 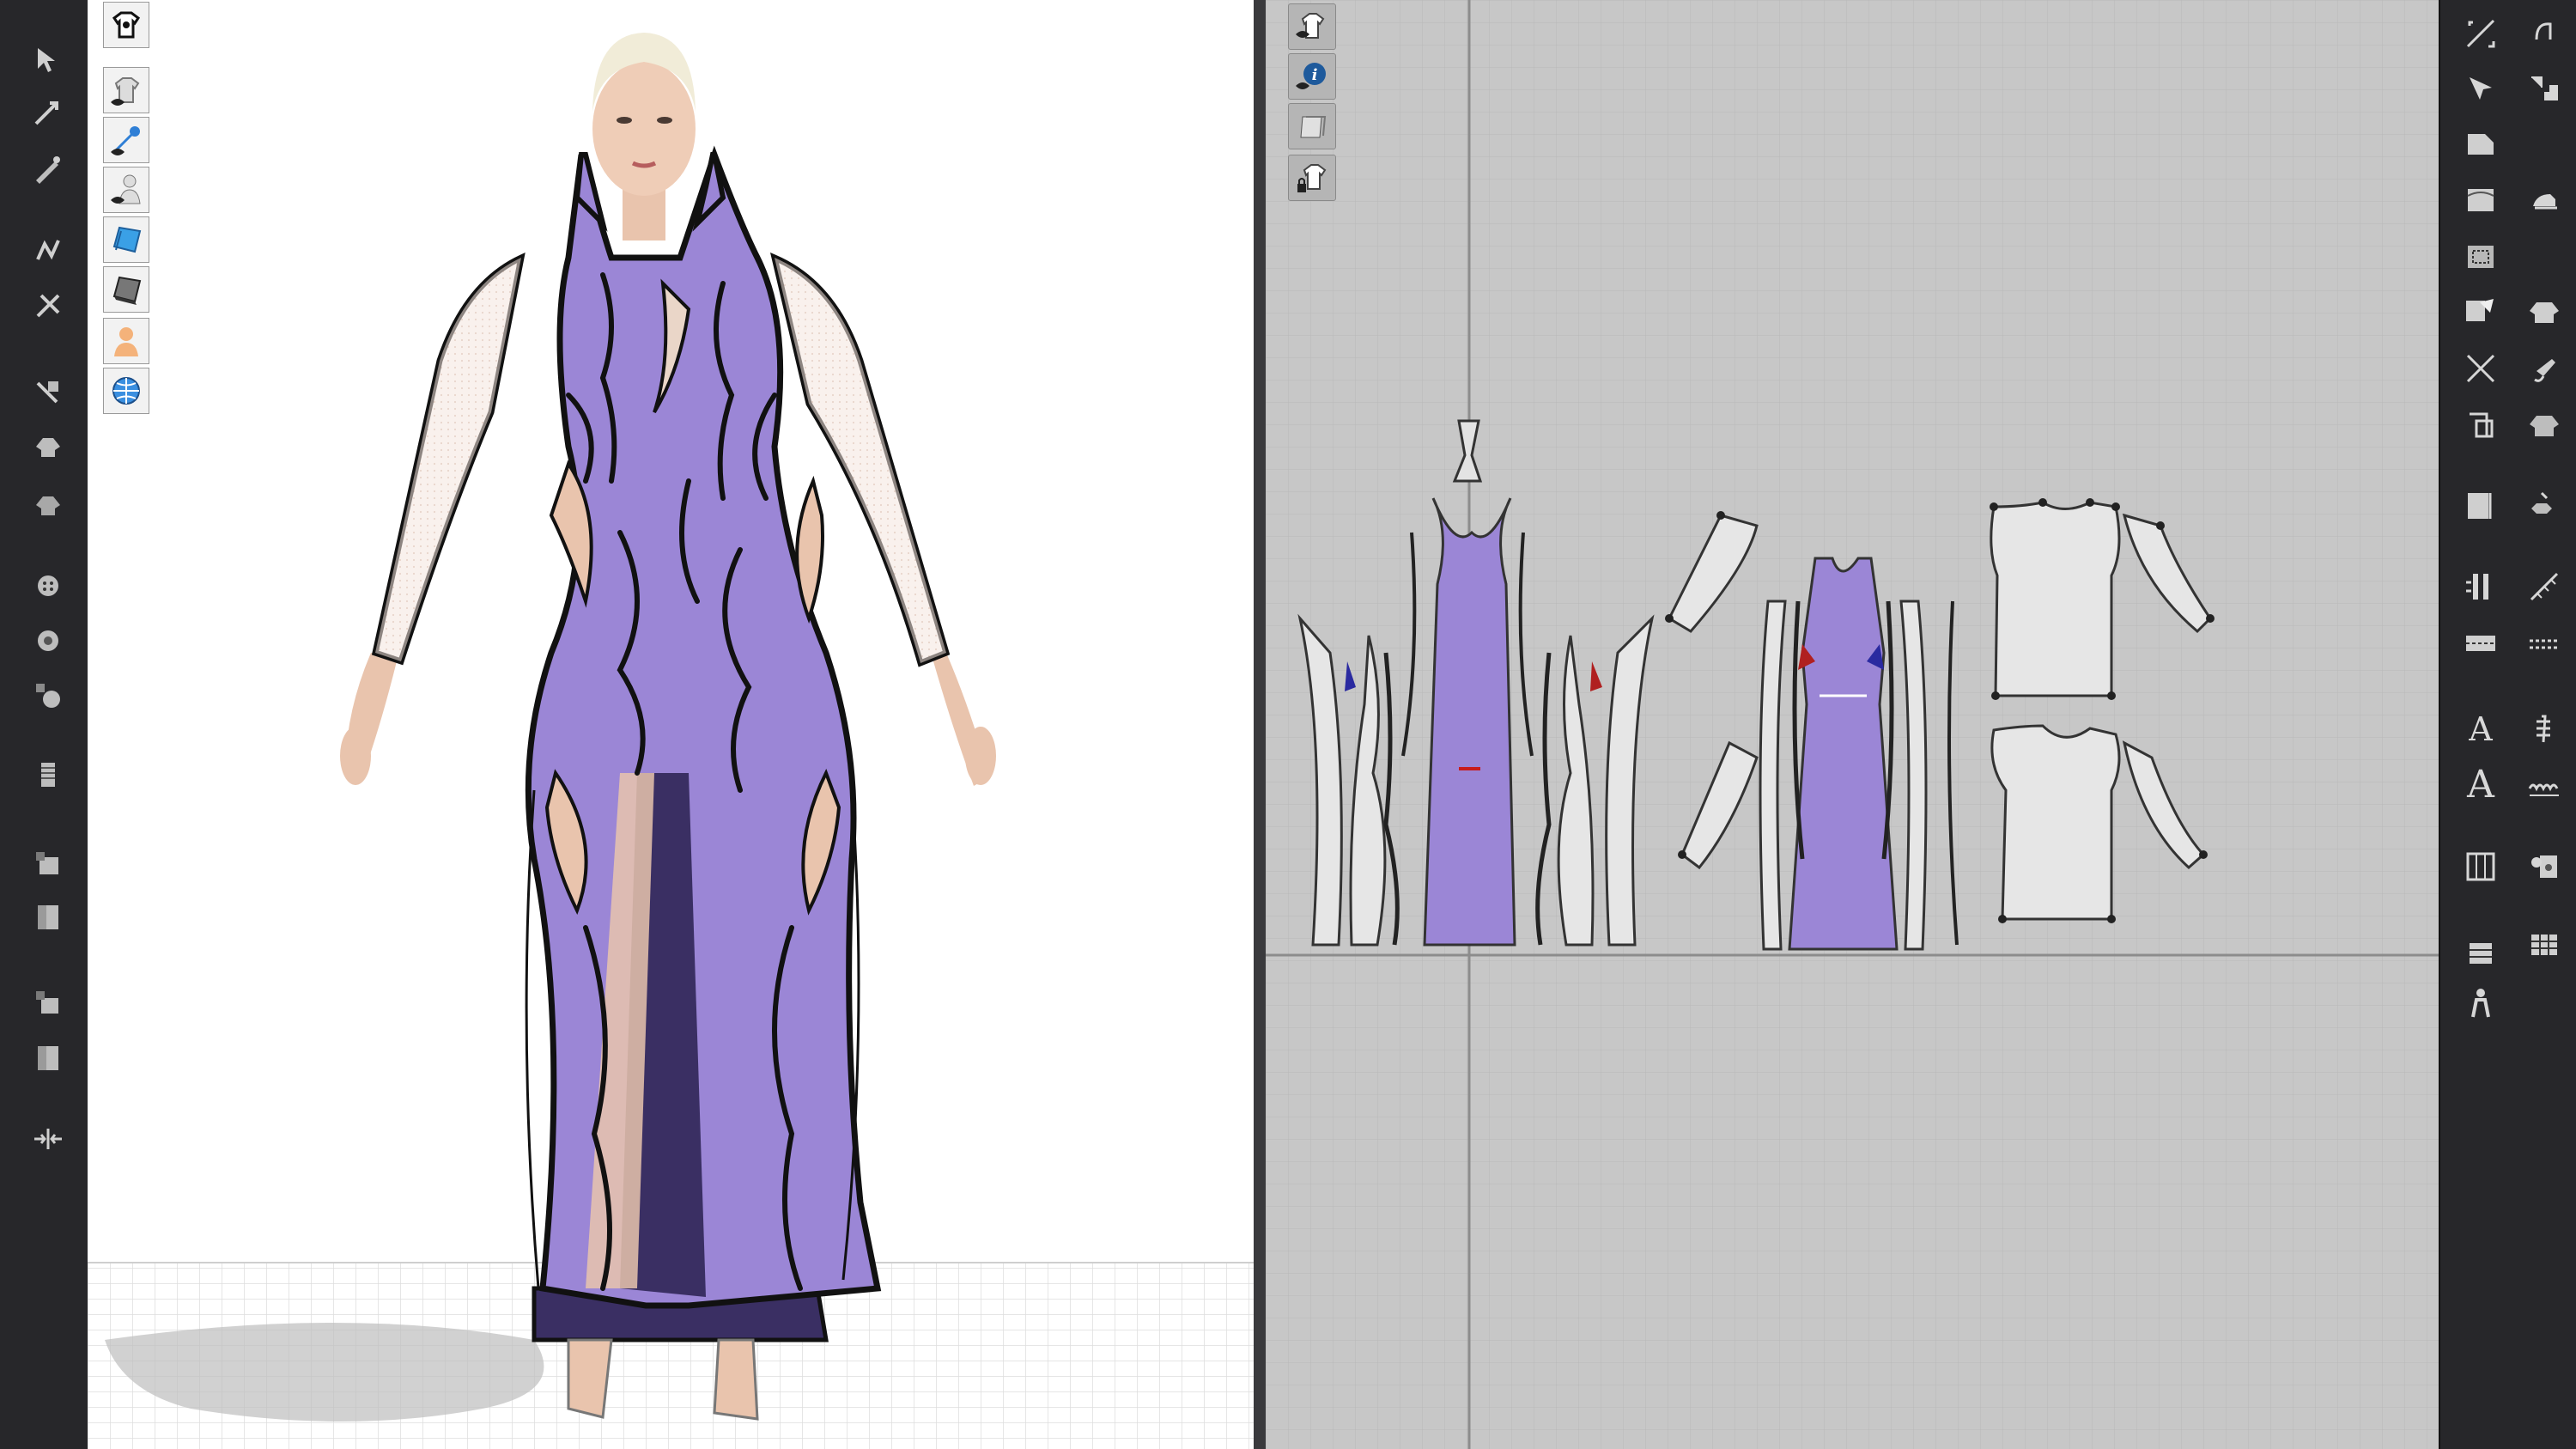 I want to click on align-icon, so click(x=48, y=1139).